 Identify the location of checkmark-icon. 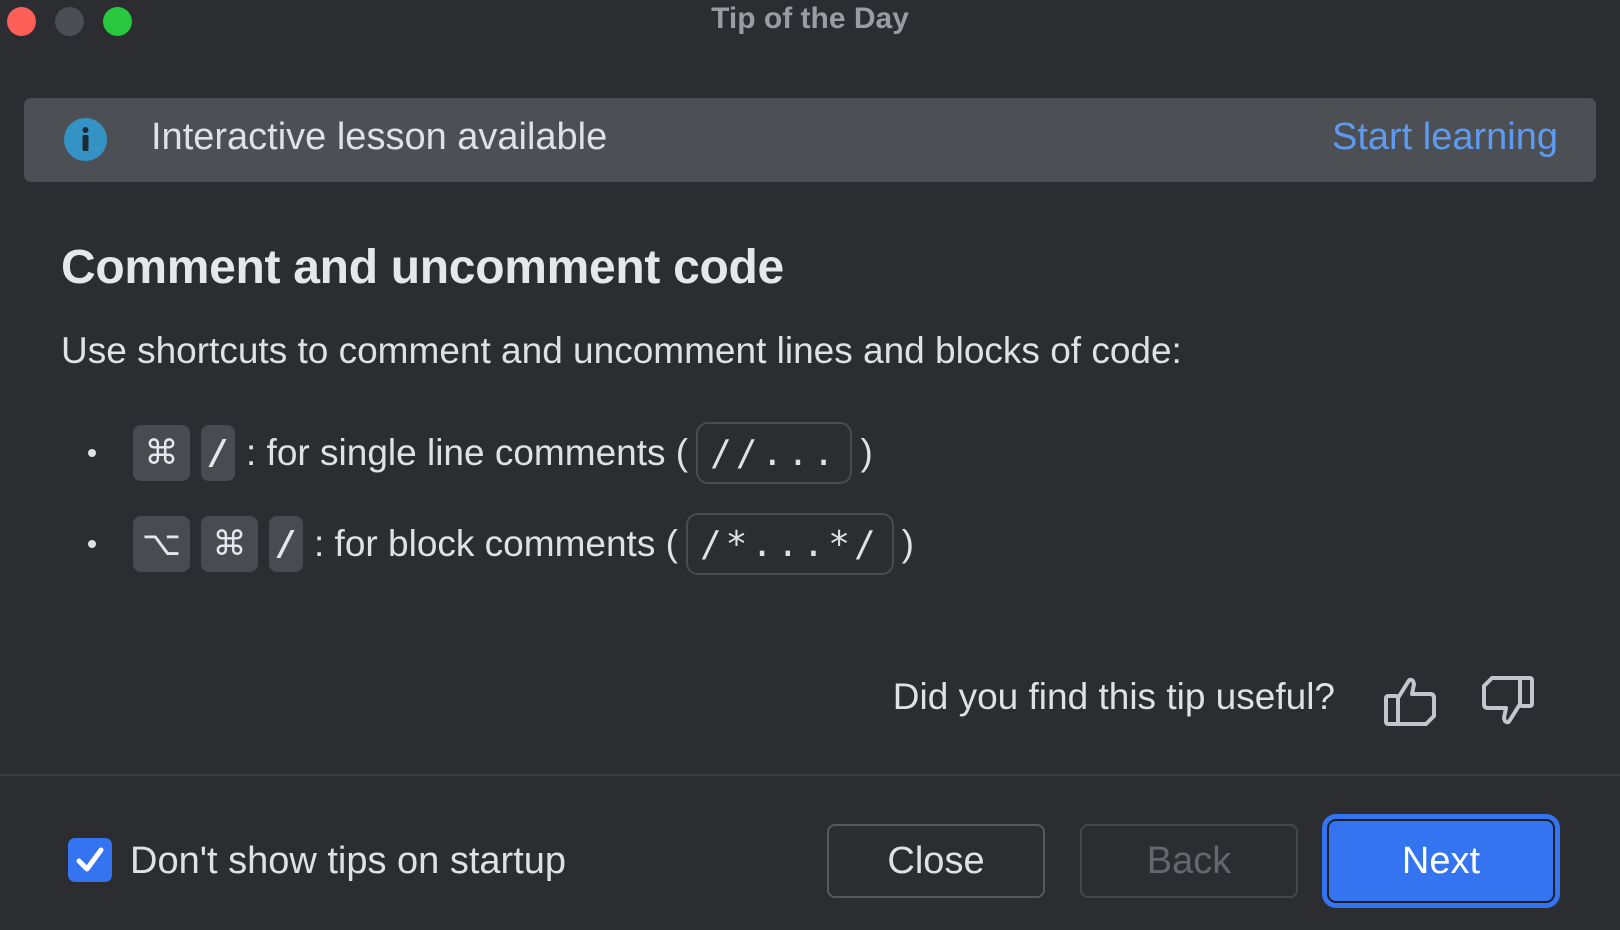
(90, 859).